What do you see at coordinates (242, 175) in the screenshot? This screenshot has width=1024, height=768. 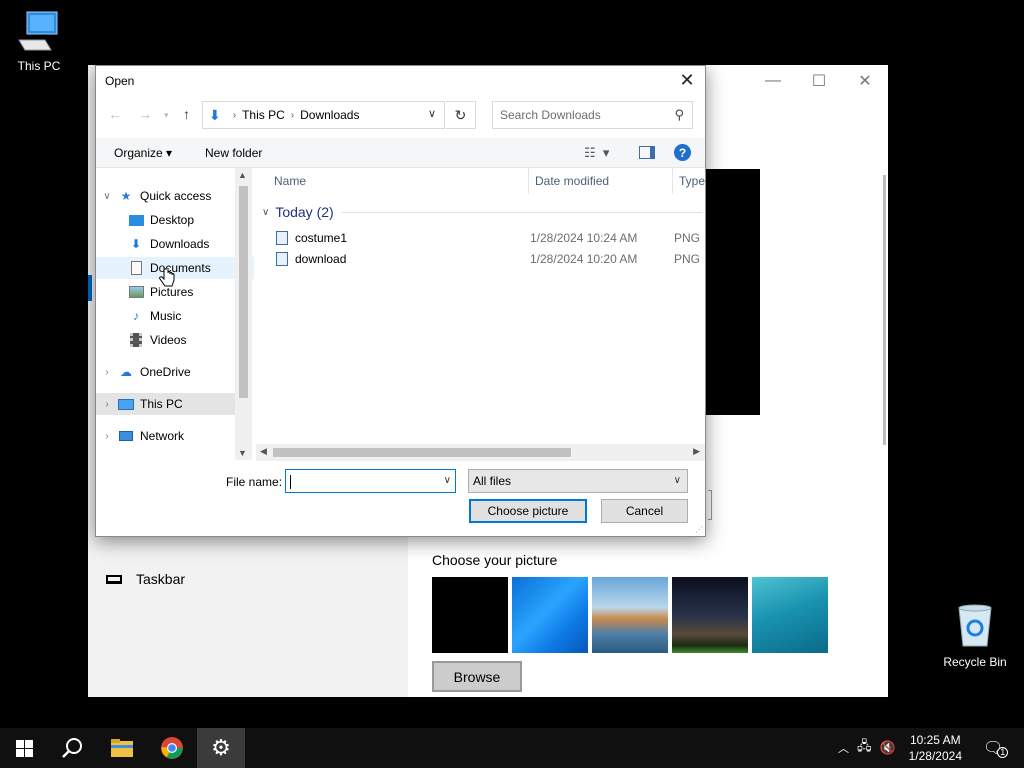 I see `scroll-up-icon: ▲` at bounding box center [242, 175].